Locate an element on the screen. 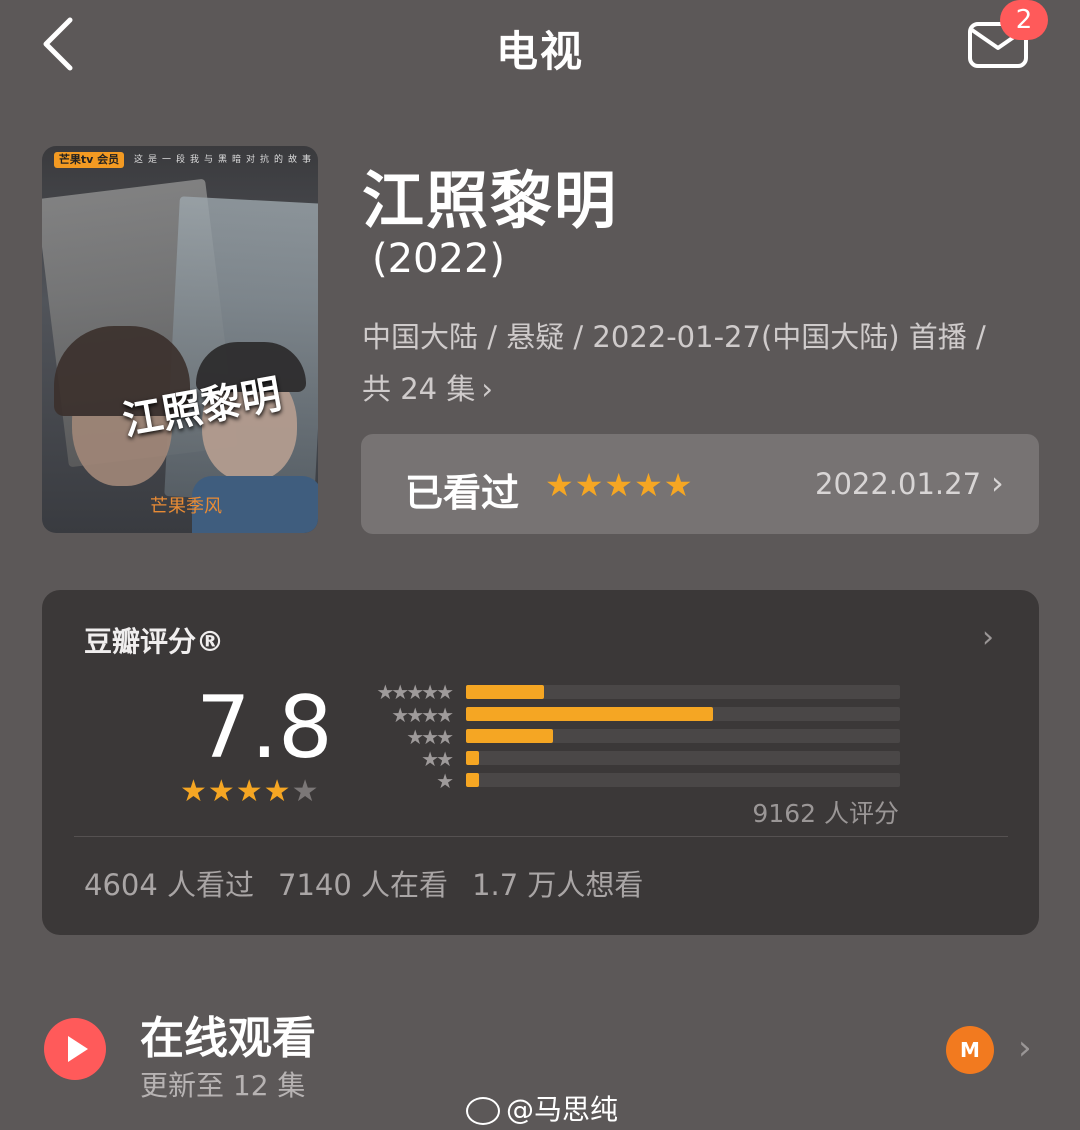  show-title: 江照黎明 is located at coordinates (490, 200).